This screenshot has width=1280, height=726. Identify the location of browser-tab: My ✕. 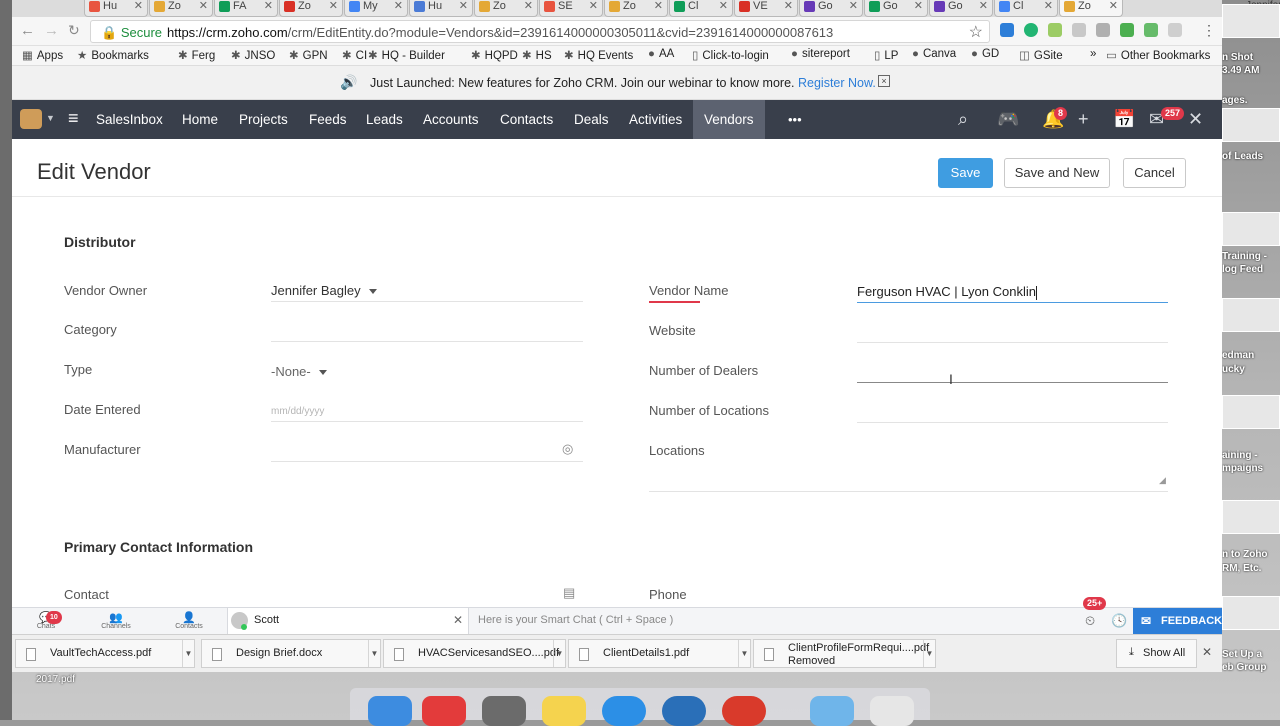
(376, 8).